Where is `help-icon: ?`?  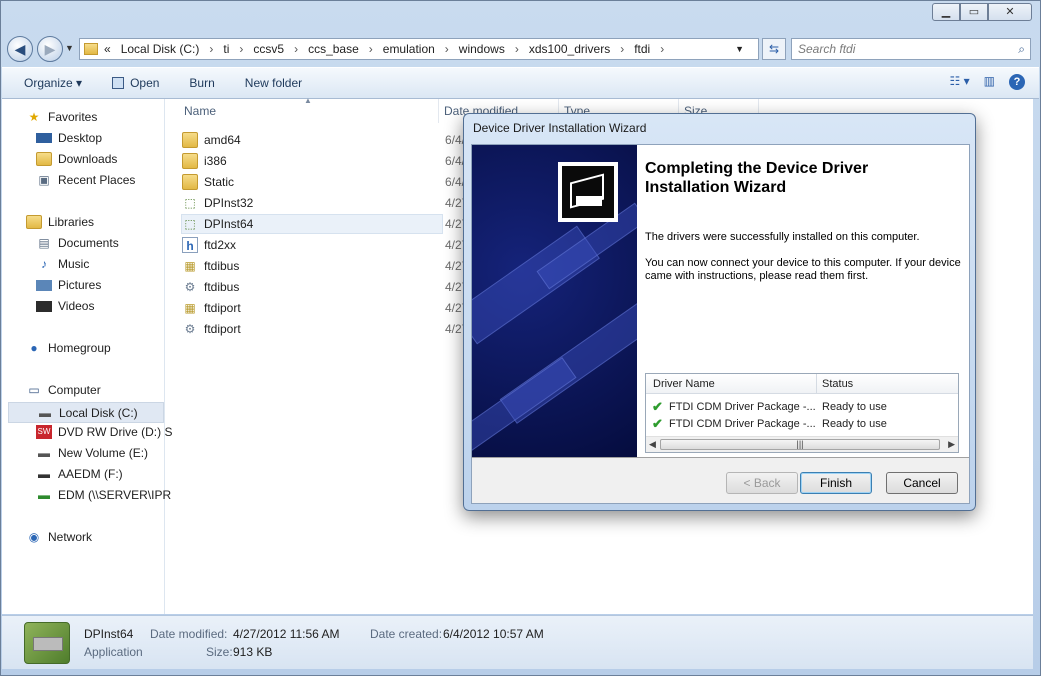
help-icon: ? is located at coordinates (1017, 82).